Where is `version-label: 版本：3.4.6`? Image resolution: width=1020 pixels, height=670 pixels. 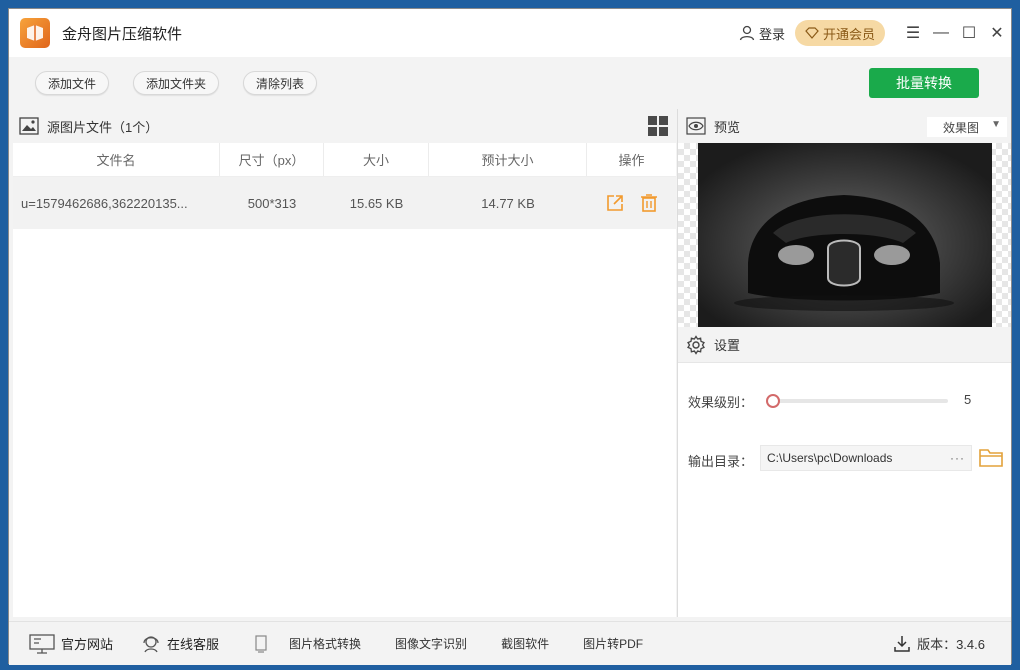
version-label: 版本：3.4.6 is located at coordinates (951, 644).